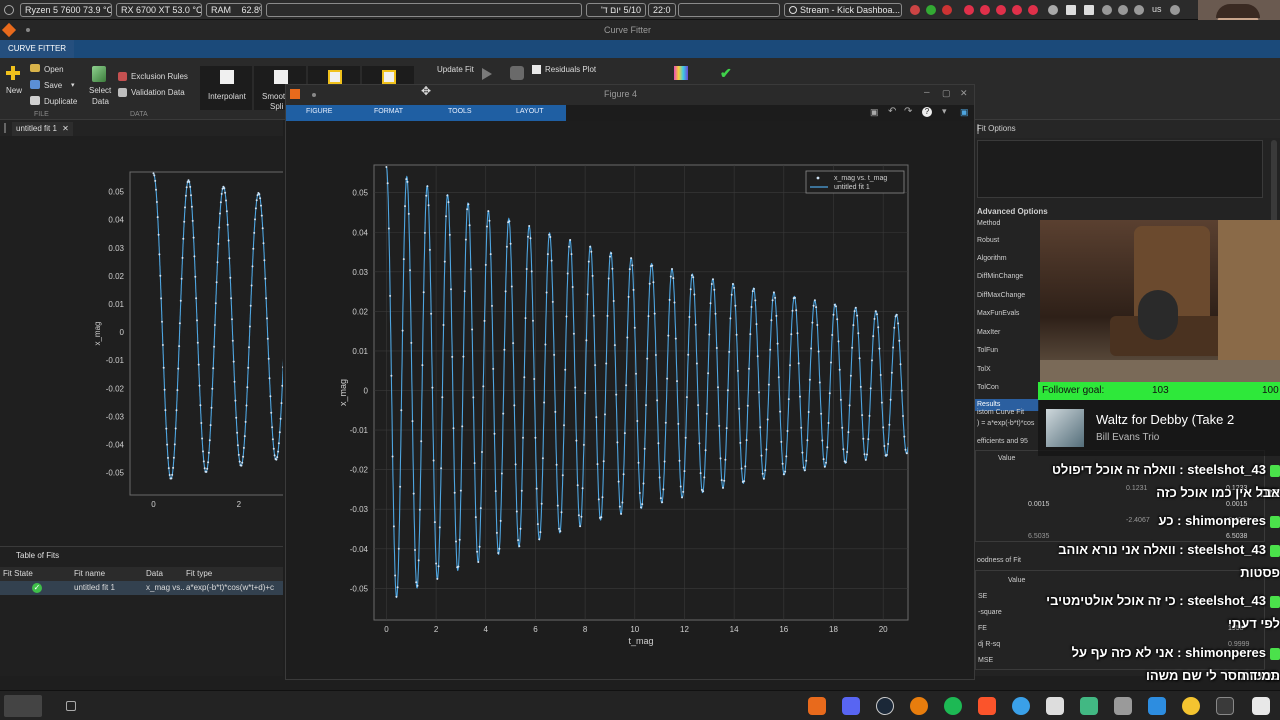 This screenshot has width=1280, height=720. I want to click on tab-curve-fitter: CURVE FITTER, so click(37, 49).